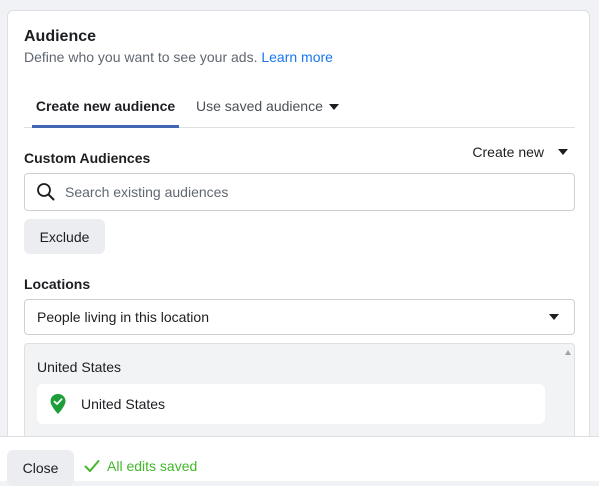 The image size is (599, 486). What do you see at coordinates (291, 404) in the screenshot?
I see `location-item: United States` at bounding box center [291, 404].